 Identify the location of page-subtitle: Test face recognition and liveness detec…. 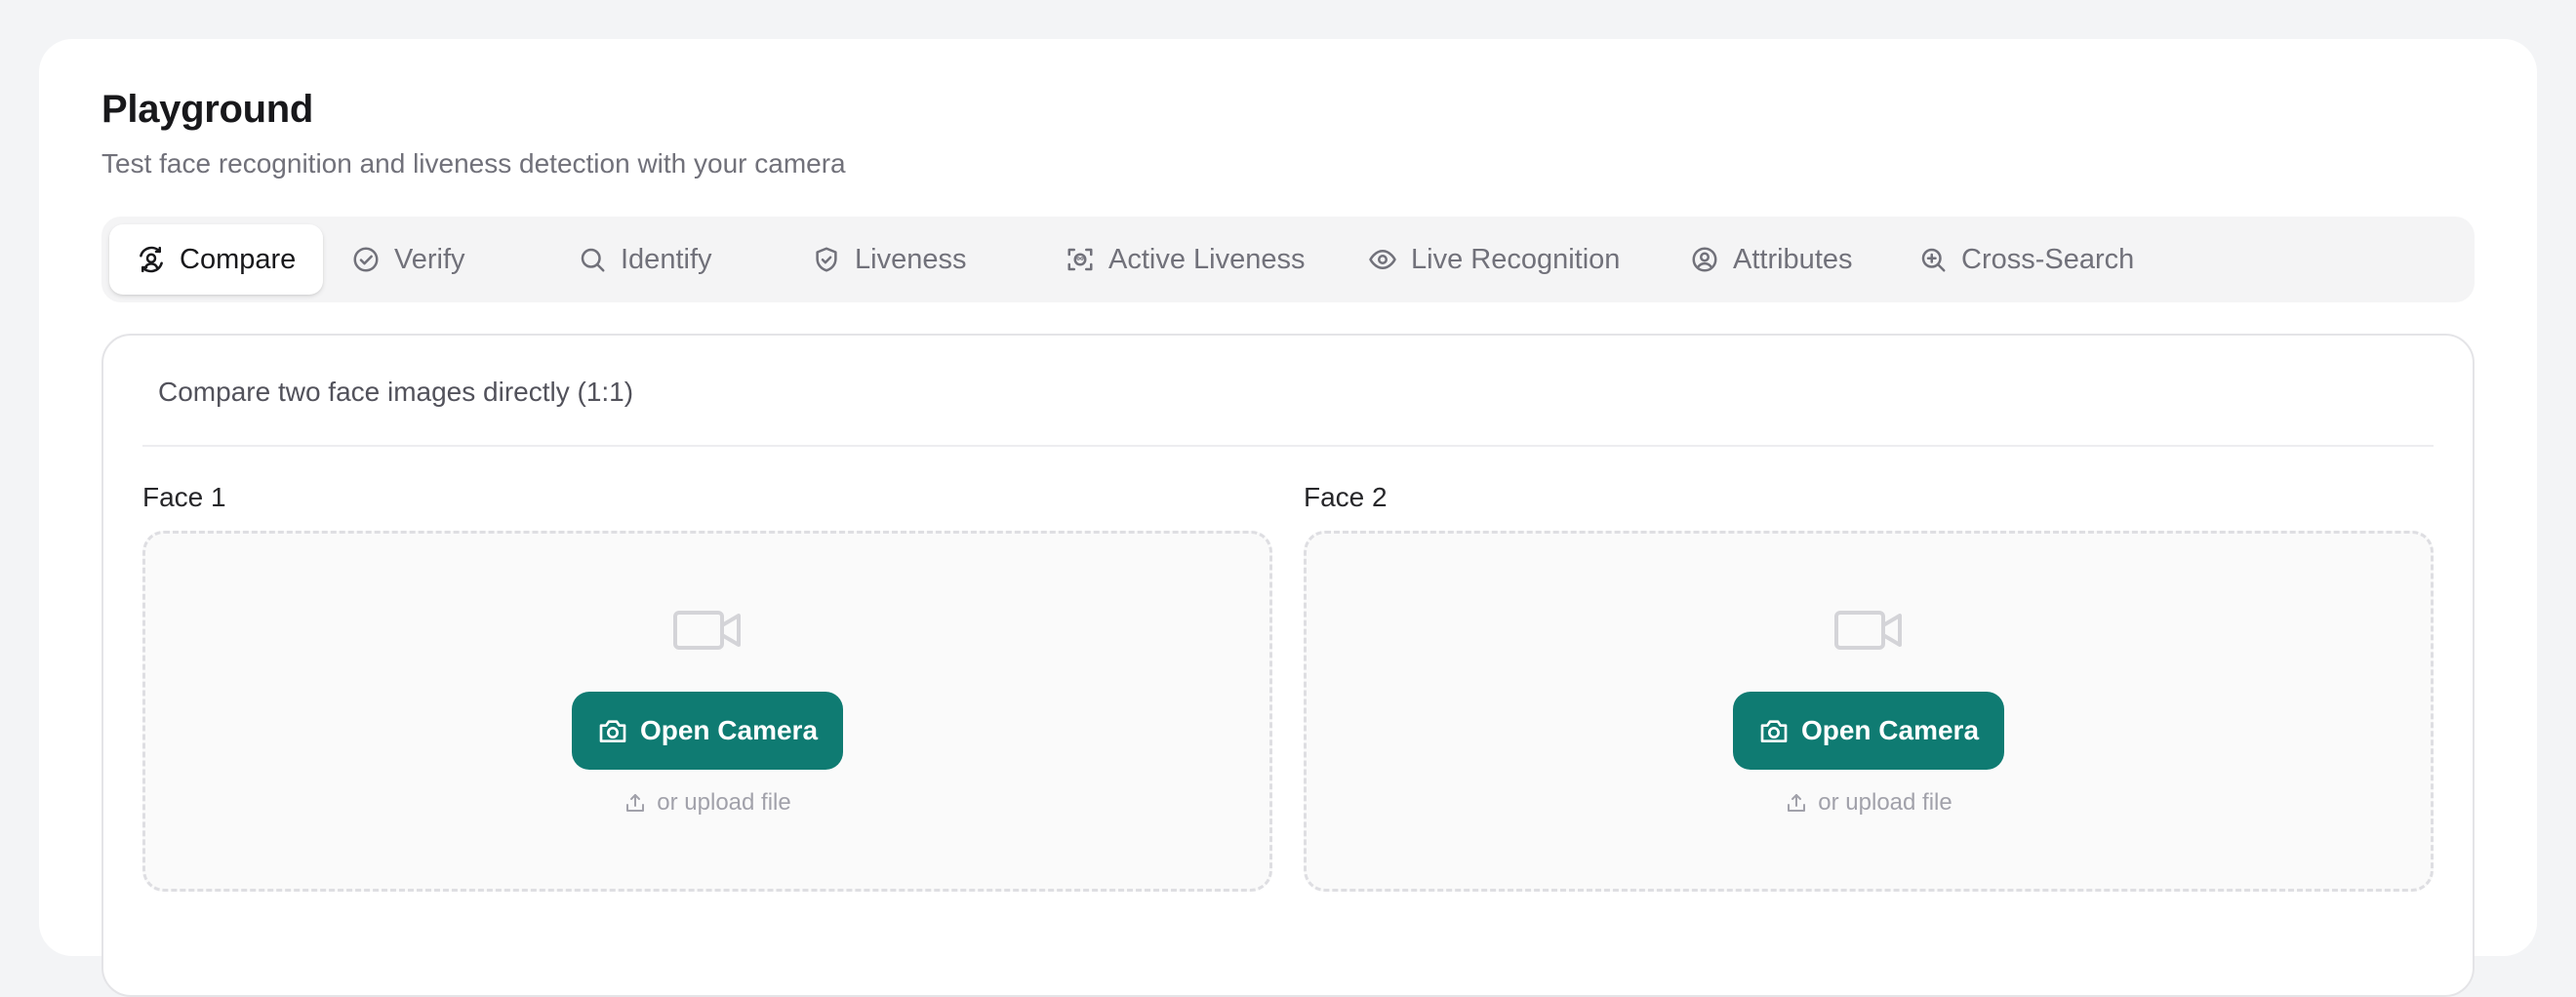
(473, 163).